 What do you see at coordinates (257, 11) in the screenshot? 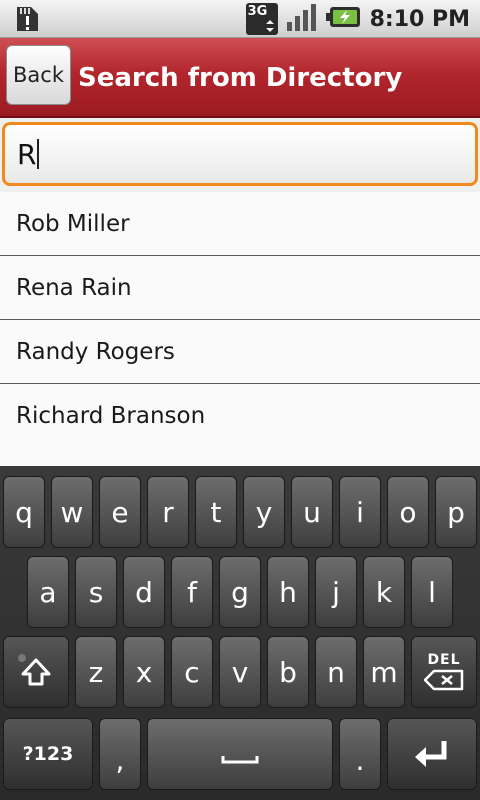
I see `network-3g-label: 3G` at bounding box center [257, 11].